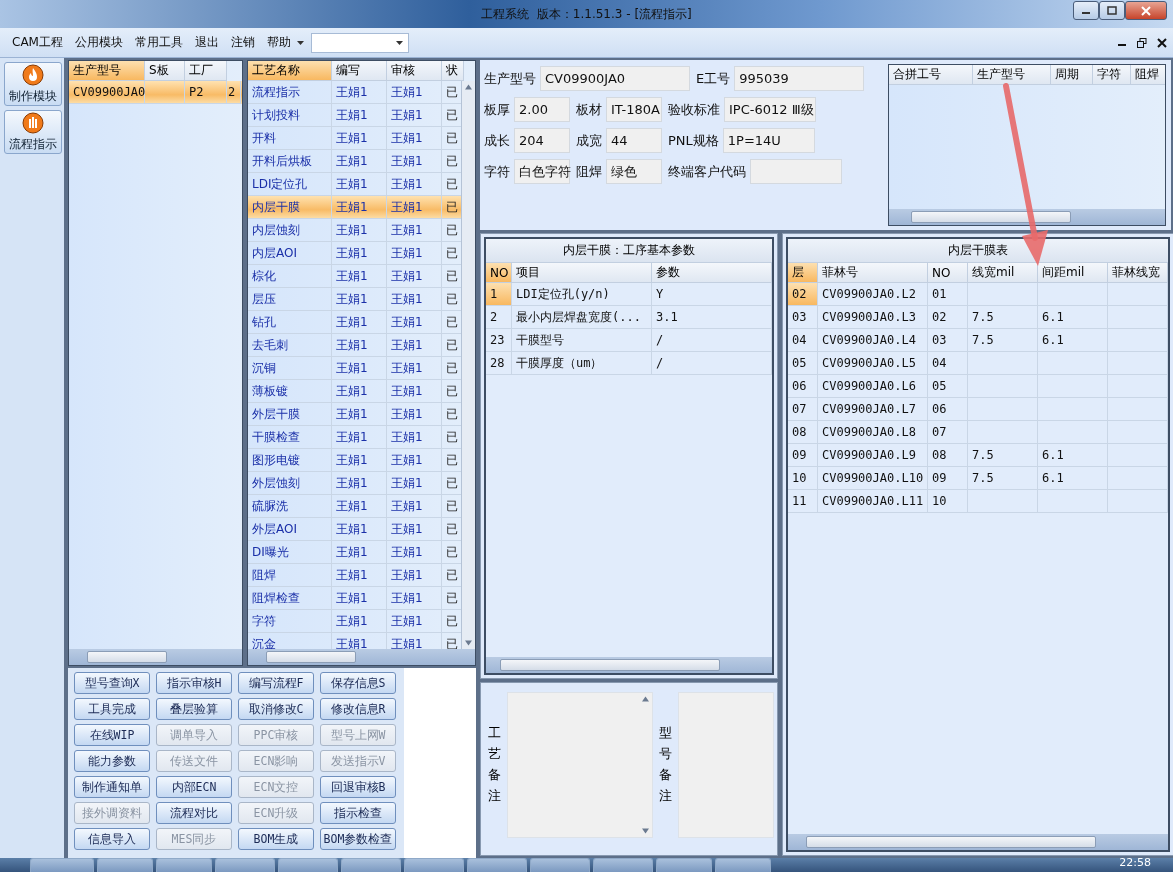 This screenshot has height=872, width=1173. Describe the element at coordinates (978, 363) in the screenshot. I see `grid-row: 05 CV09900JA0.L5 04` at that location.